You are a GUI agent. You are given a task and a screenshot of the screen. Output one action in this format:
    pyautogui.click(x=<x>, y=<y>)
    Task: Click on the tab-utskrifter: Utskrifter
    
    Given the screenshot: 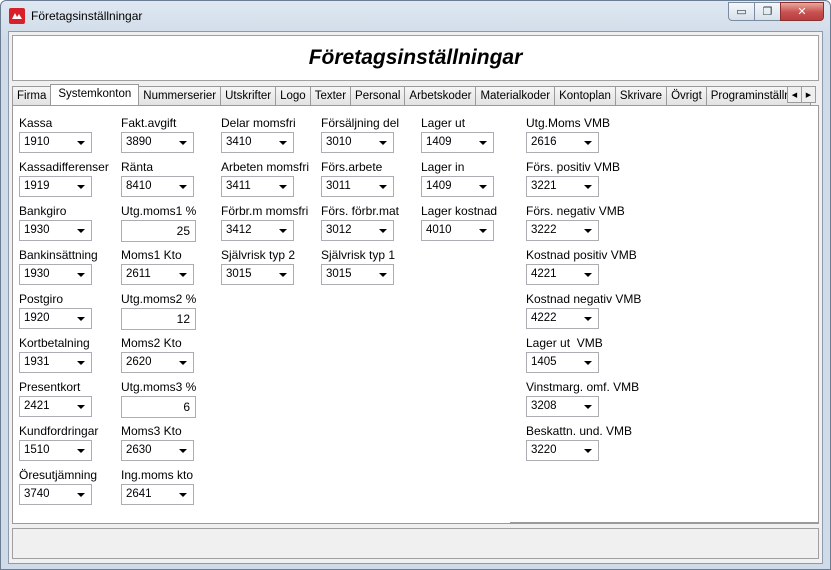 What is the action you would take?
    pyautogui.click(x=248, y=95)
    